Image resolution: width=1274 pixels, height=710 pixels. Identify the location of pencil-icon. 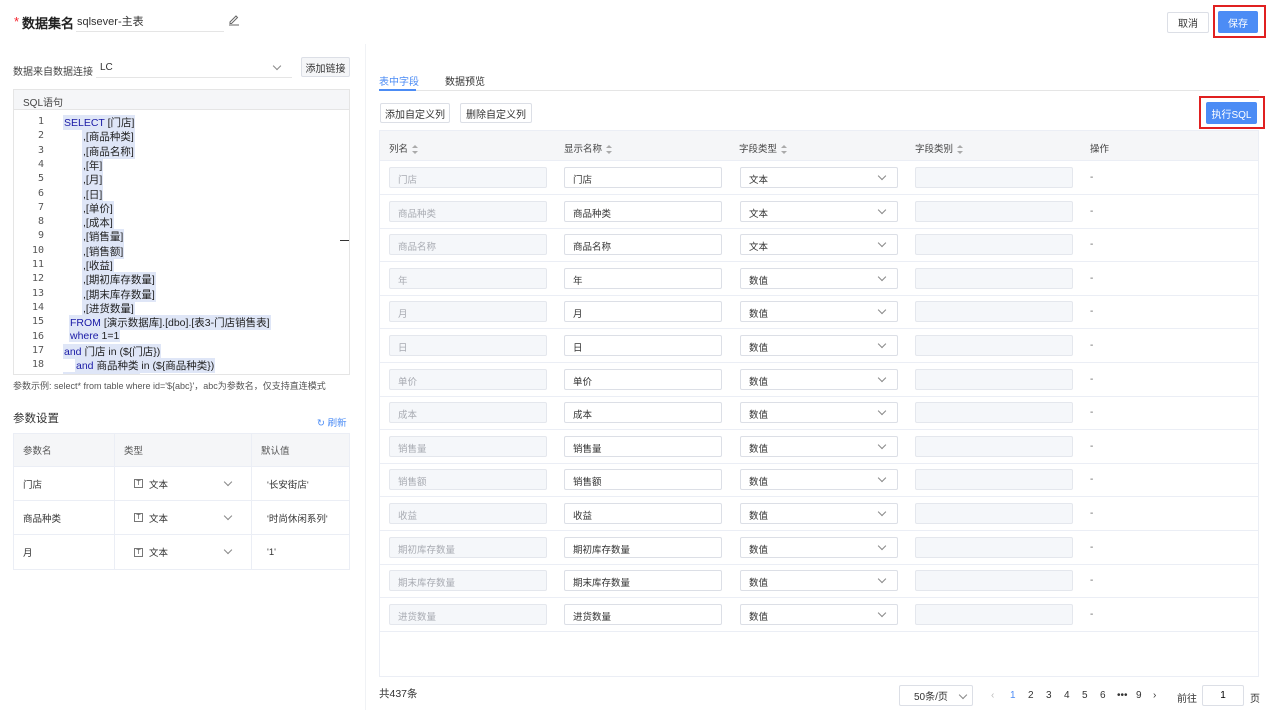
(234, 20).